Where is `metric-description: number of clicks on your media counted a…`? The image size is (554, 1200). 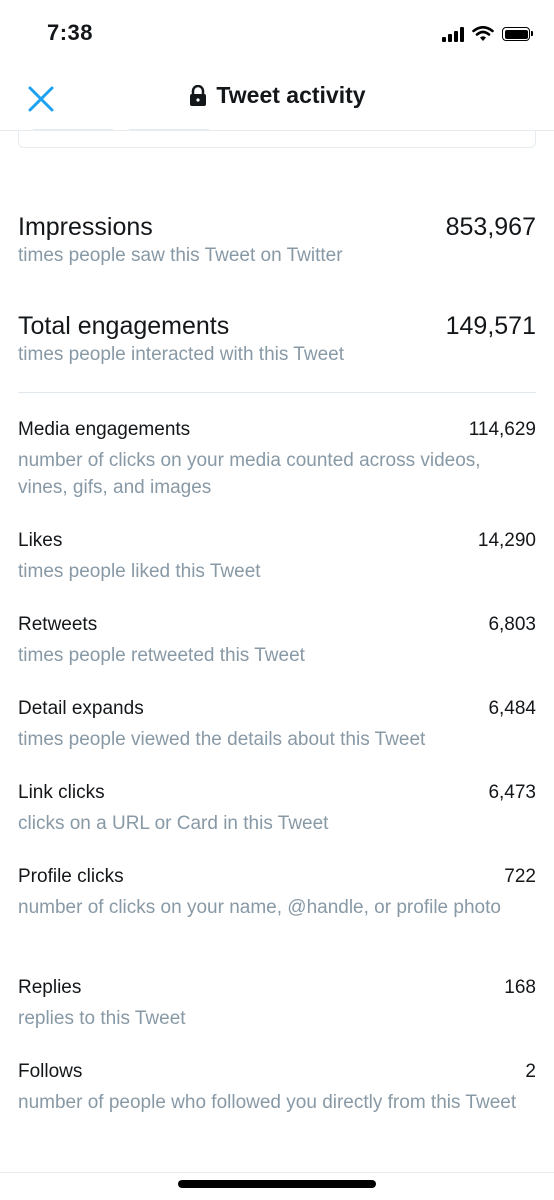 metric-description: number of clicks on your media counted a… is located at coordinates (249, 474).